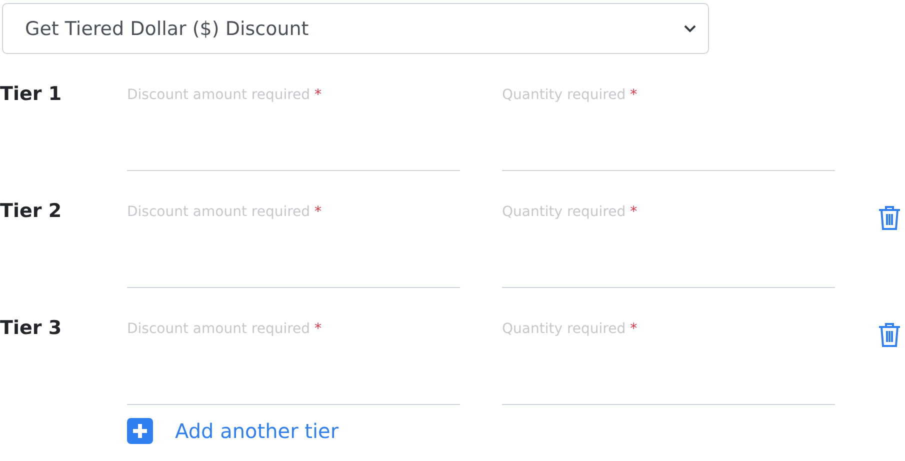 The width and height of the screenshot is (905, 461). What do you see at coordinates (257, 431) in the screenshot?
I see `add-tier-link: Add another tier` at bounding box center [257, 431].